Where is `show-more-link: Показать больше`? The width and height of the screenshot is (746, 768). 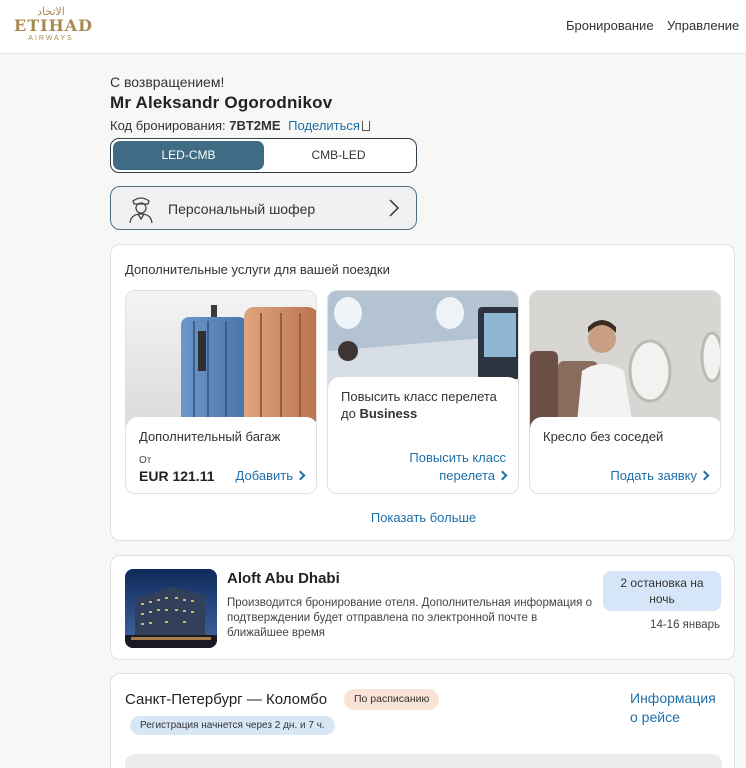 show-more-link: Показать больше is located at coordinates (423, 517).